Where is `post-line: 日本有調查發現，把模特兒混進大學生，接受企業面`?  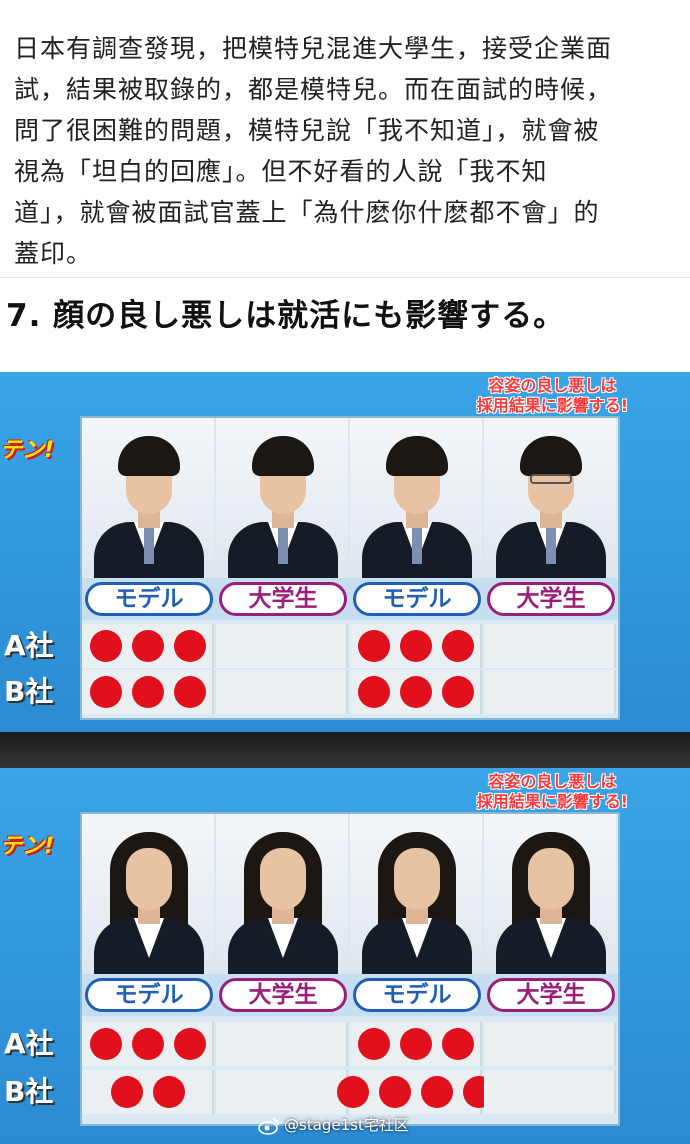
post-line: 日本有調查發現，把模特兒混進大學生，接受企業面 is located at coordinates (313, 48).